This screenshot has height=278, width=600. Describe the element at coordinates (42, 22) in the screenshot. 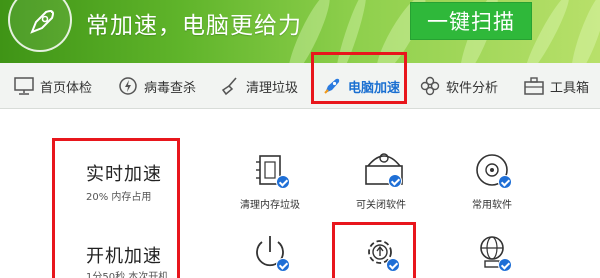

I see `rocket-logo-icon` at that location.